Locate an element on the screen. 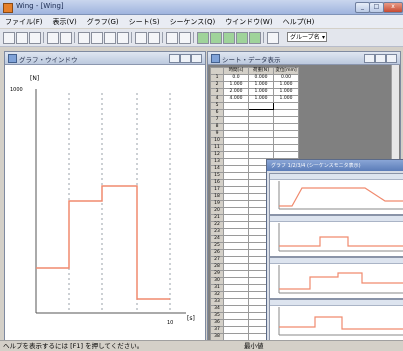  graph-view-4-icon is located at coordinates (242, 38).